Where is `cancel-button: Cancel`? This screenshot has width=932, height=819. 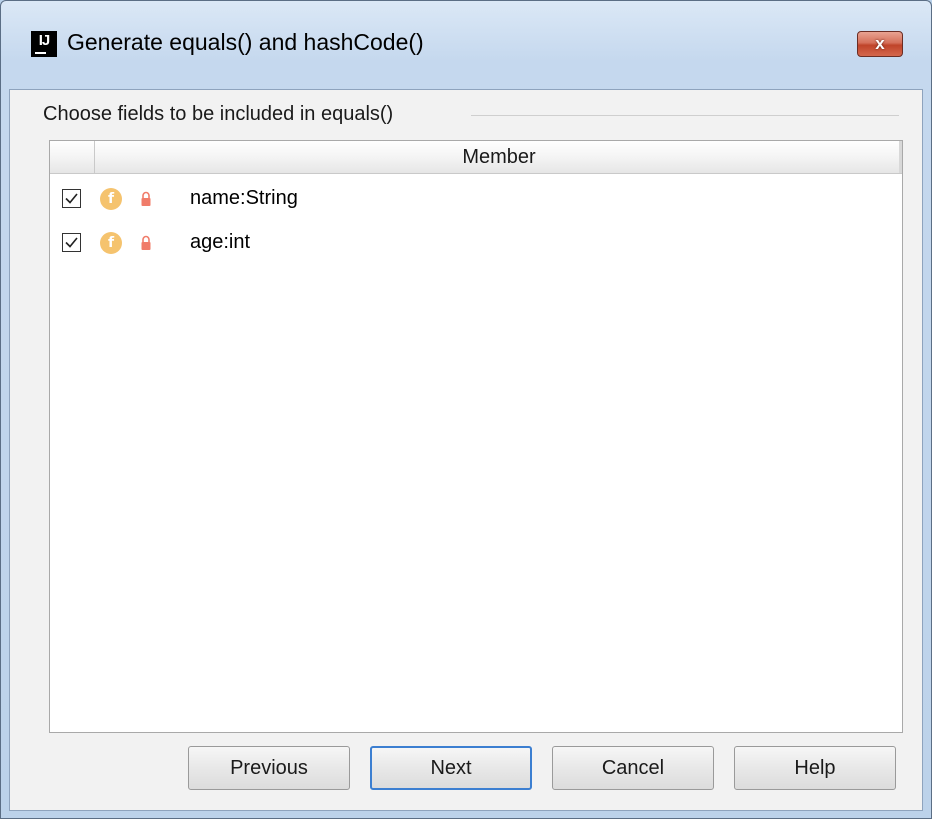
cancel-button: Cancel is located at coordinates (633, 768).